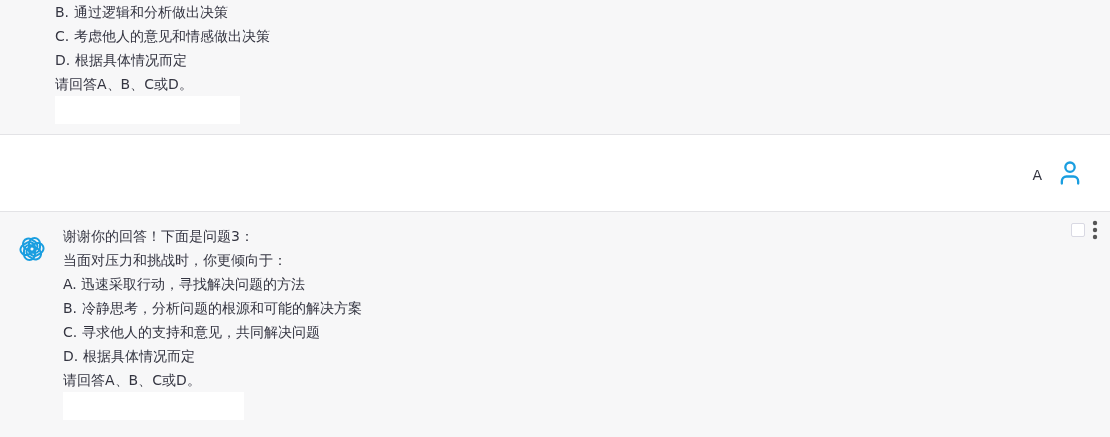 Image resolution: width=1110 pixels, height=437 pixels. I want to click on message-line: A. 迅速采取行动，寻找解决问题的方法, so click(185, 284).